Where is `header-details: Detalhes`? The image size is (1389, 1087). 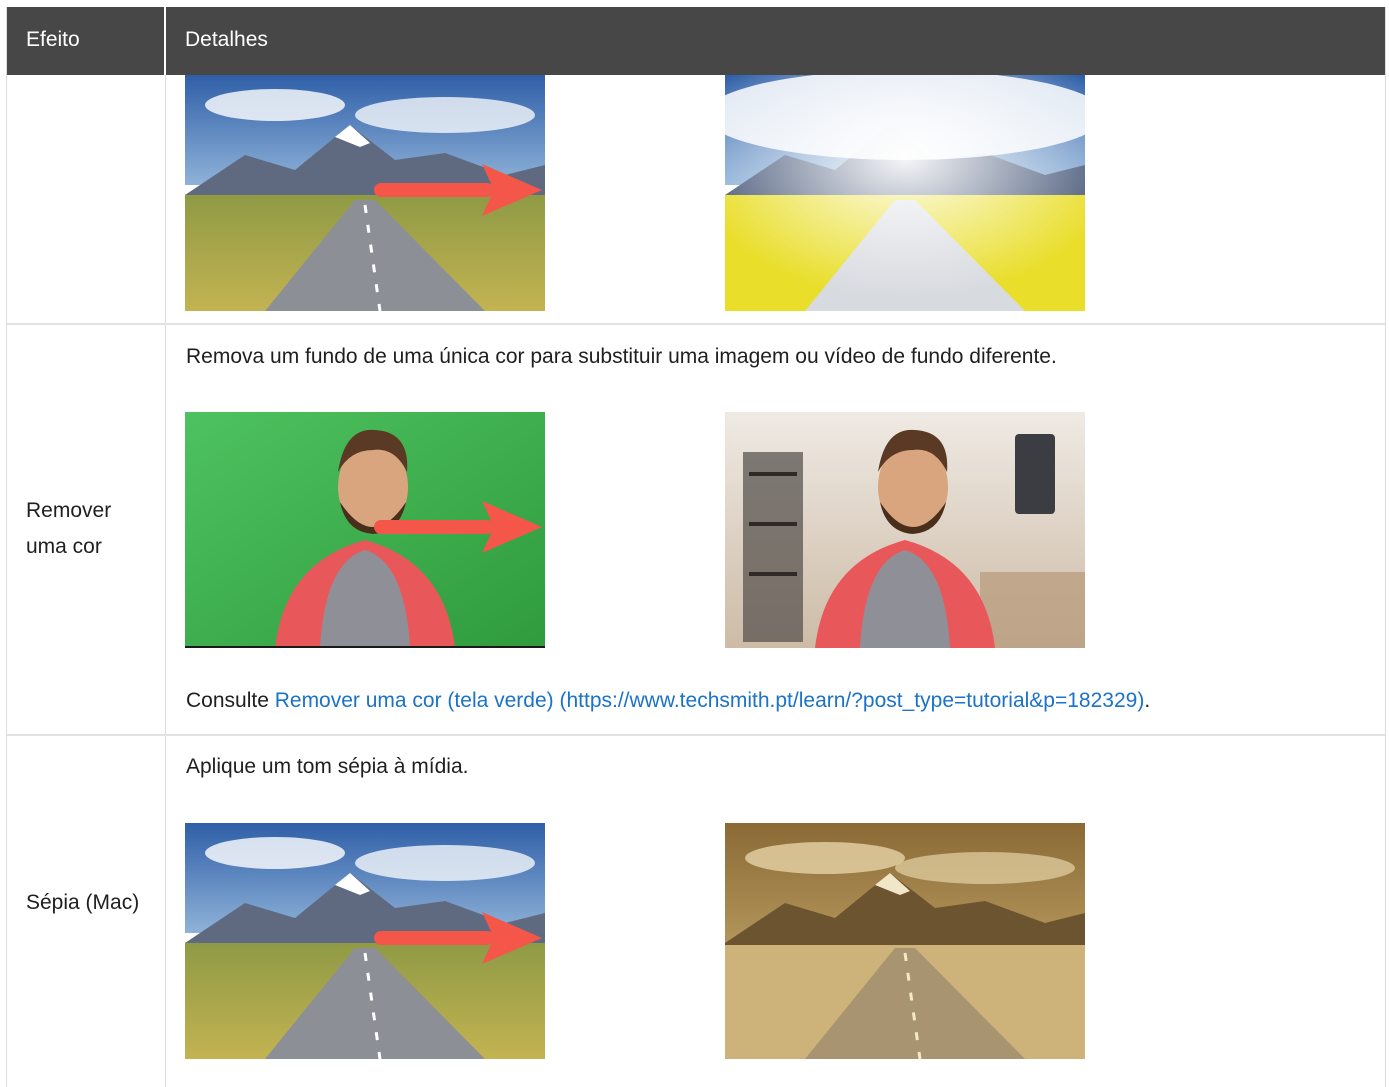 header-details: Detalhes is located at coordinates (226, 39).